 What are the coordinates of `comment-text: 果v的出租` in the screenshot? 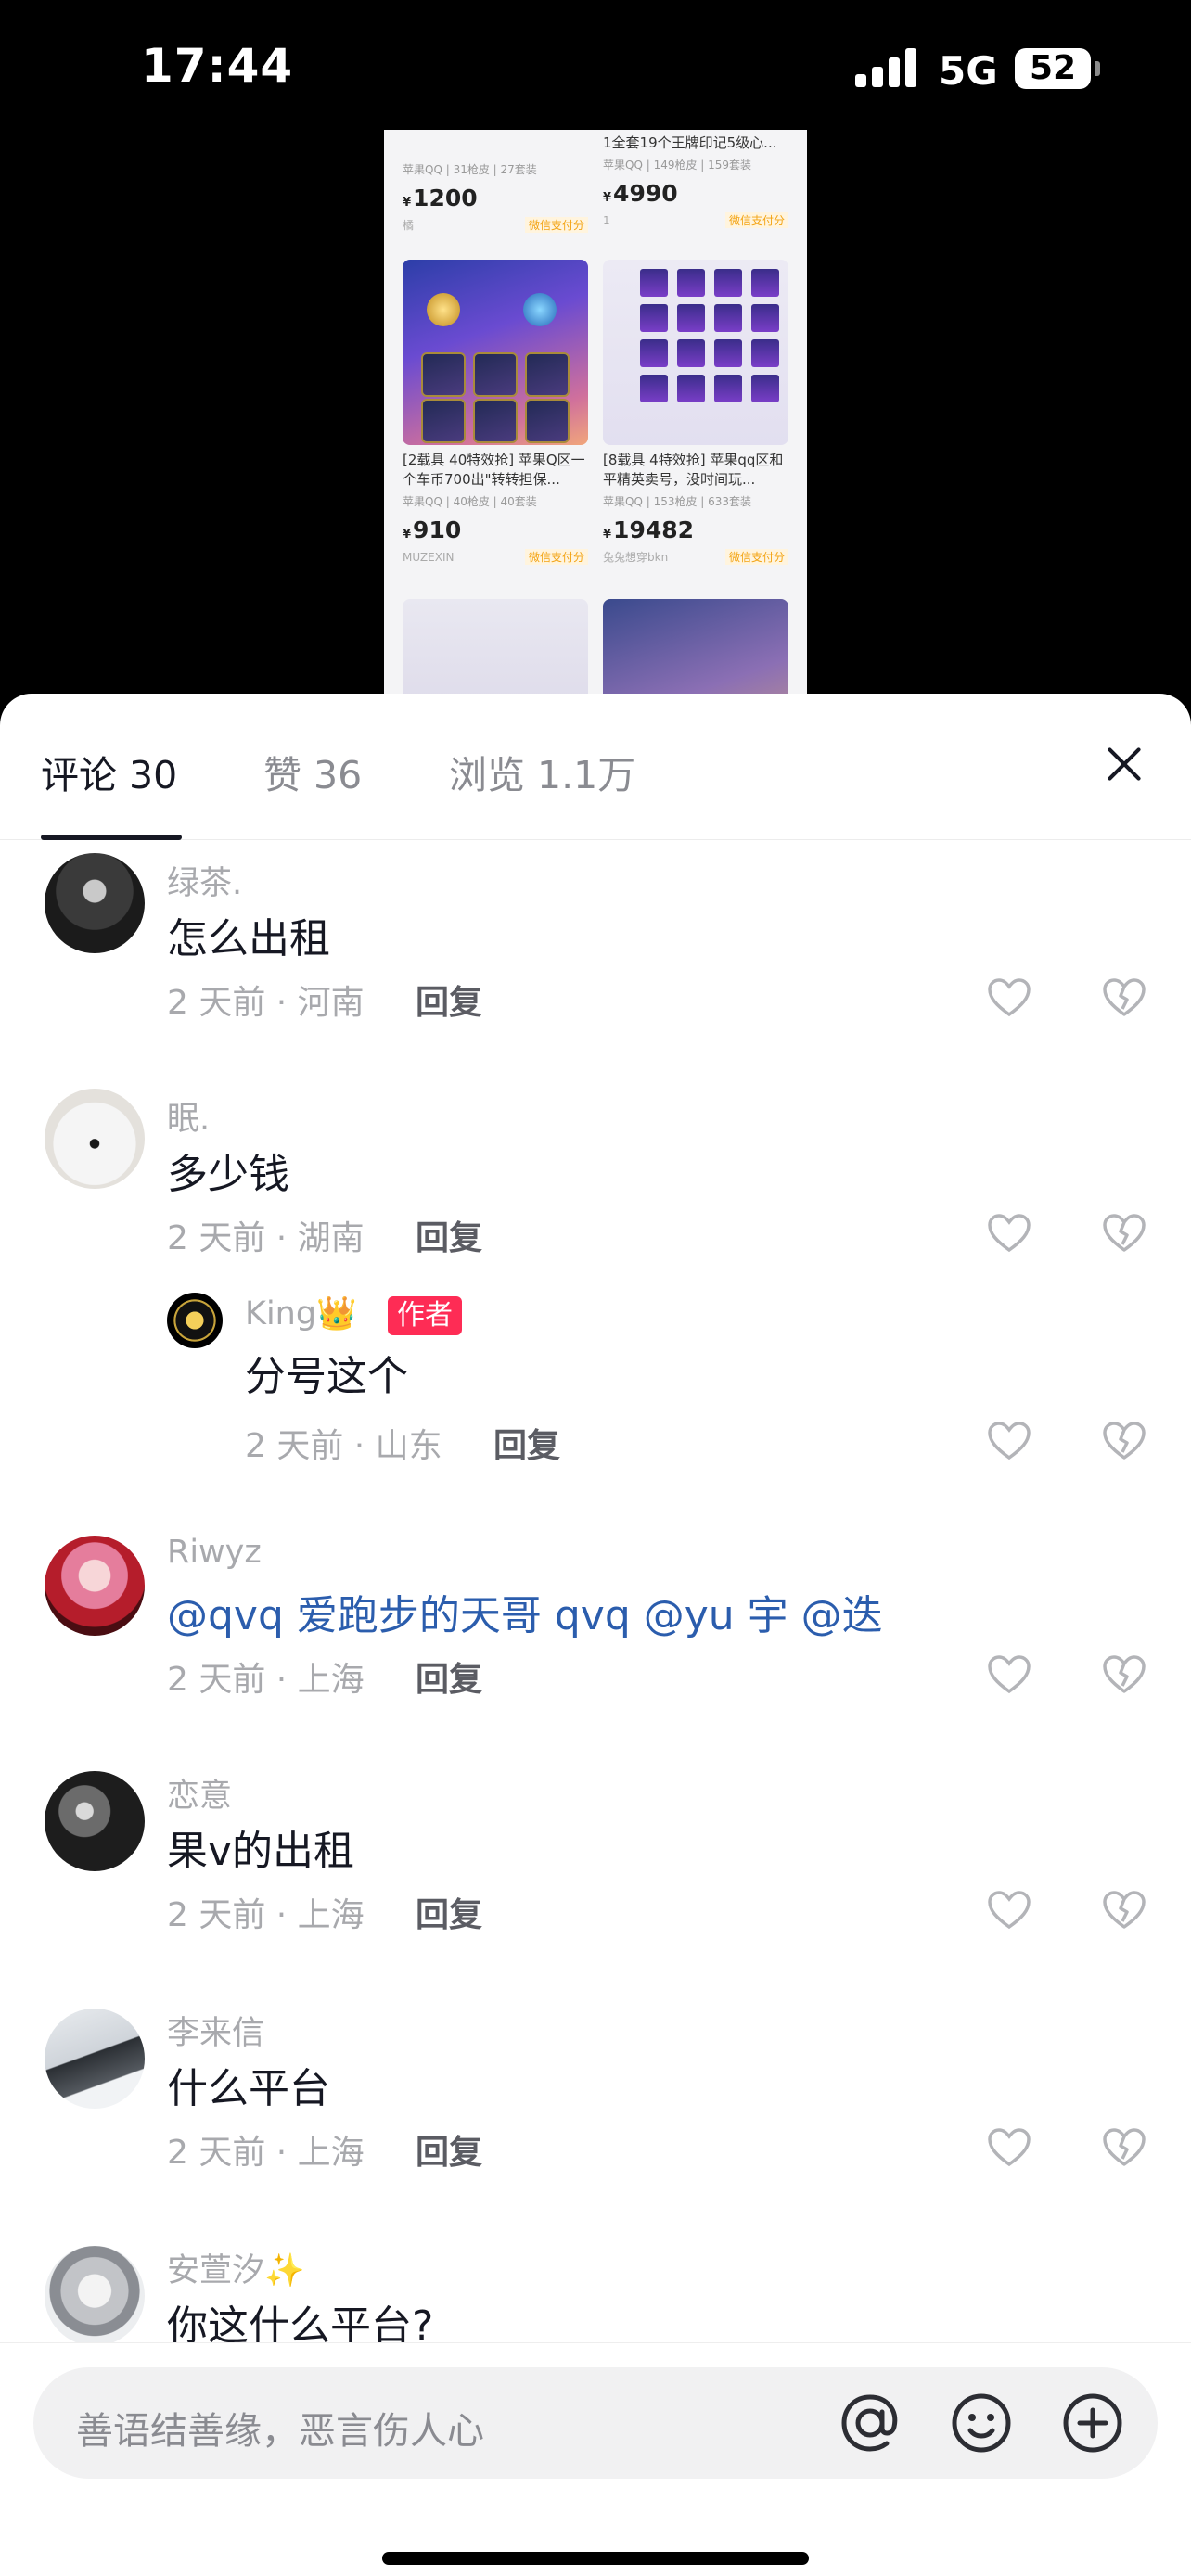 It's located at (260, 1847).